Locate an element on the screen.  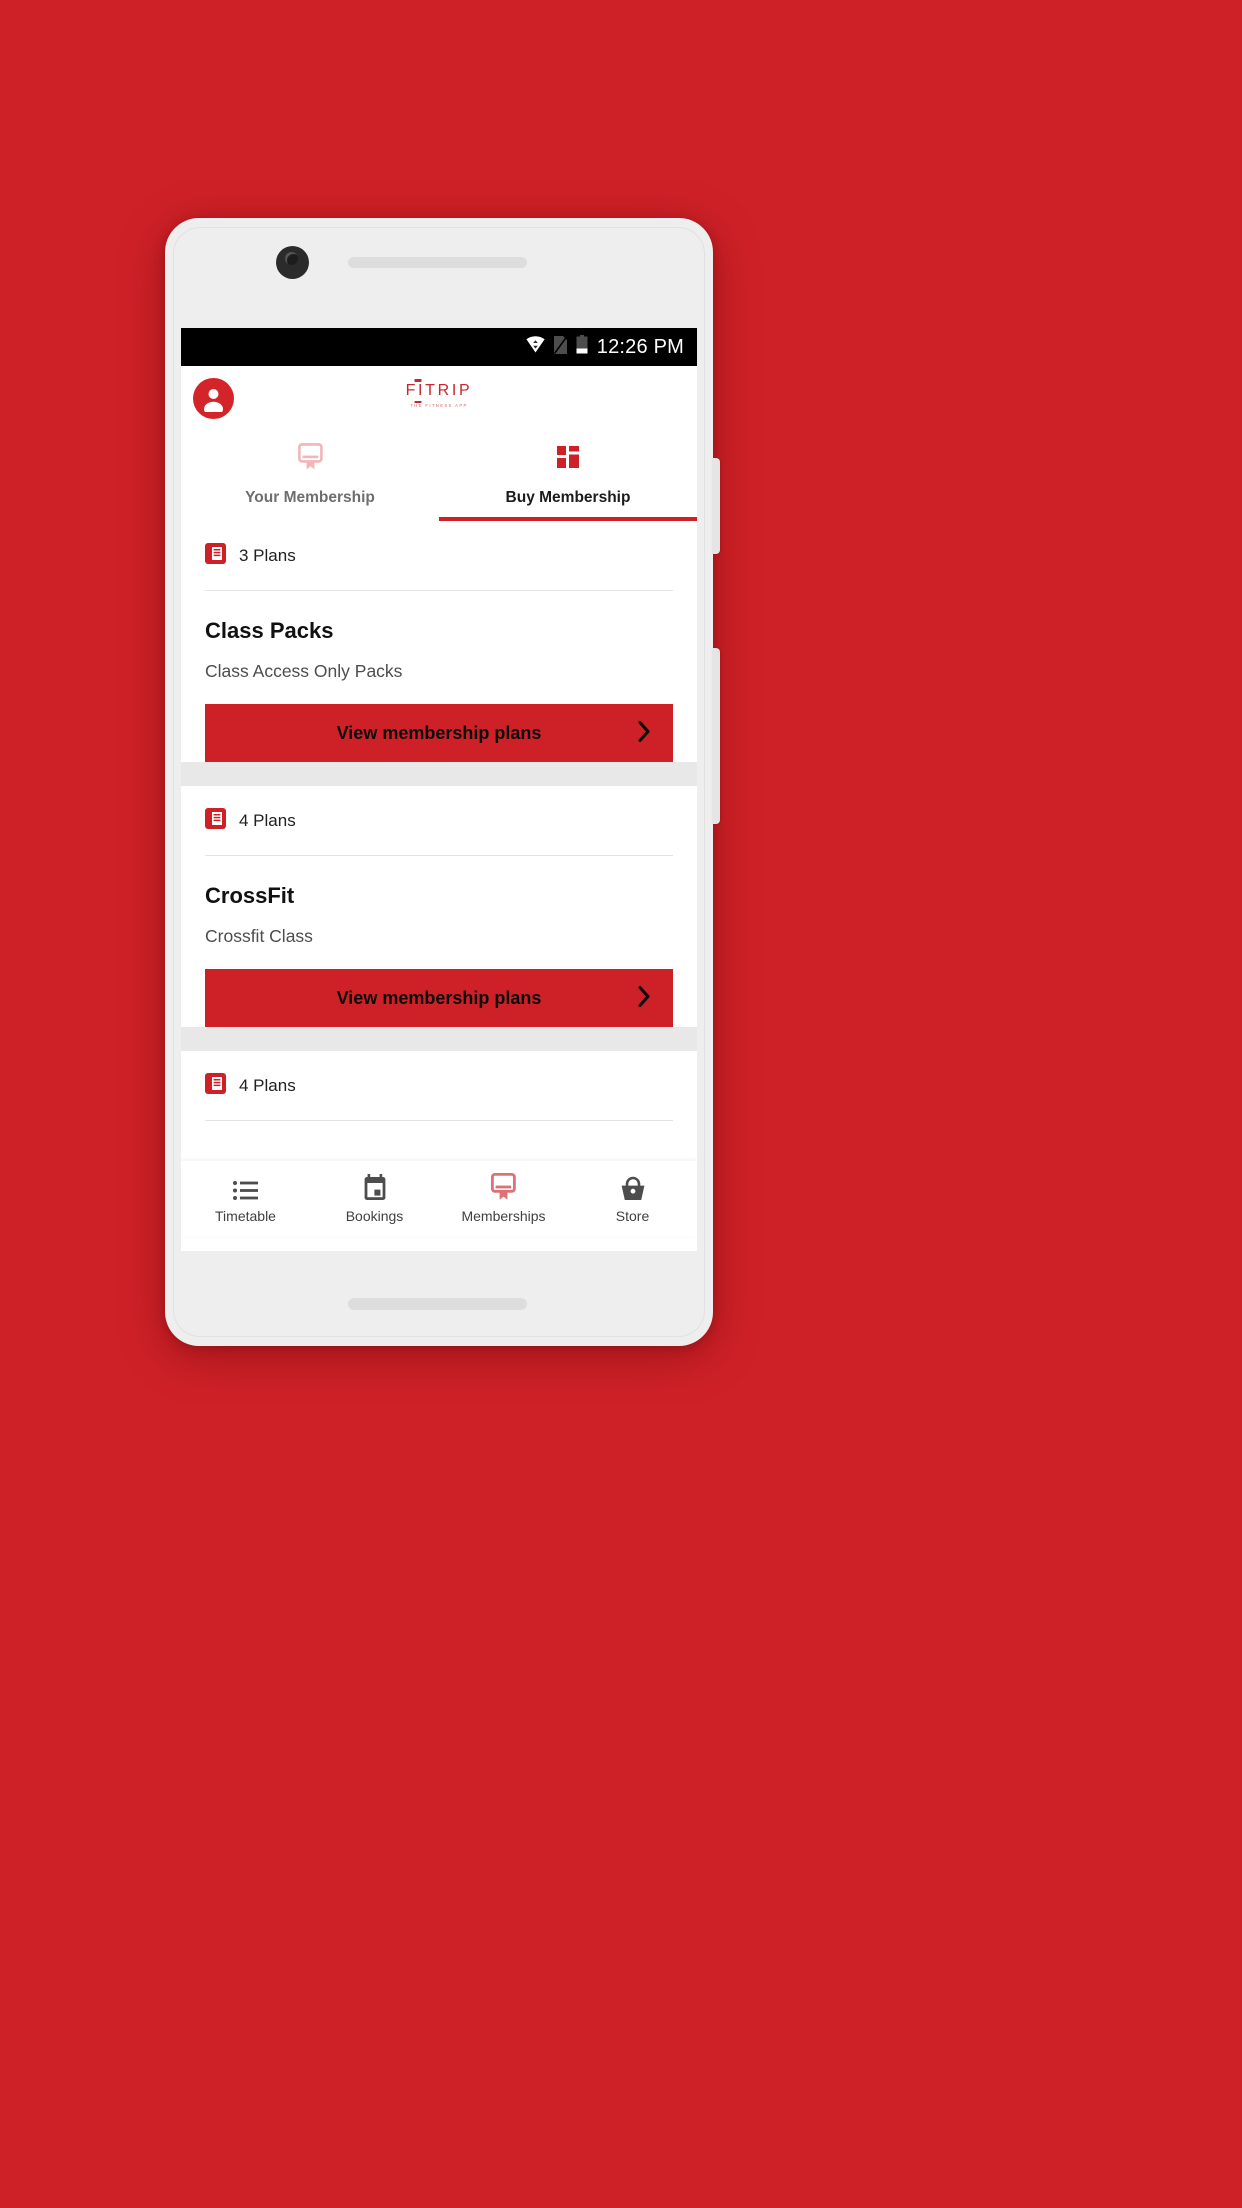
list-icon is located at coordinates (245, 1187).